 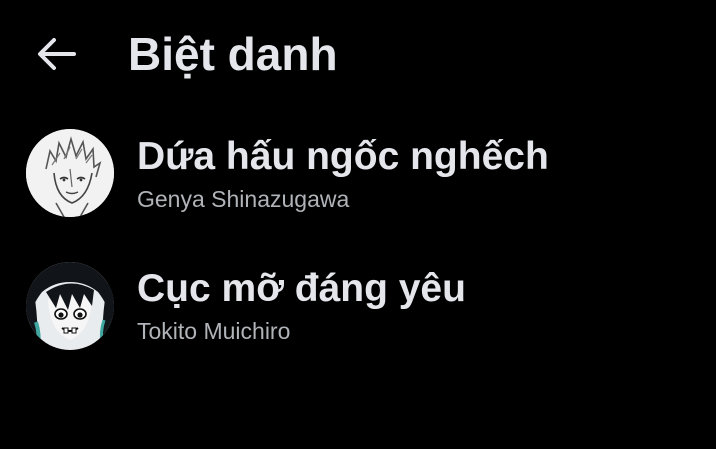 I want to click on nickname-text-group: Dứa hấu ngốc nghếch Genya Shinazugawa, so click(x=343, y=174).